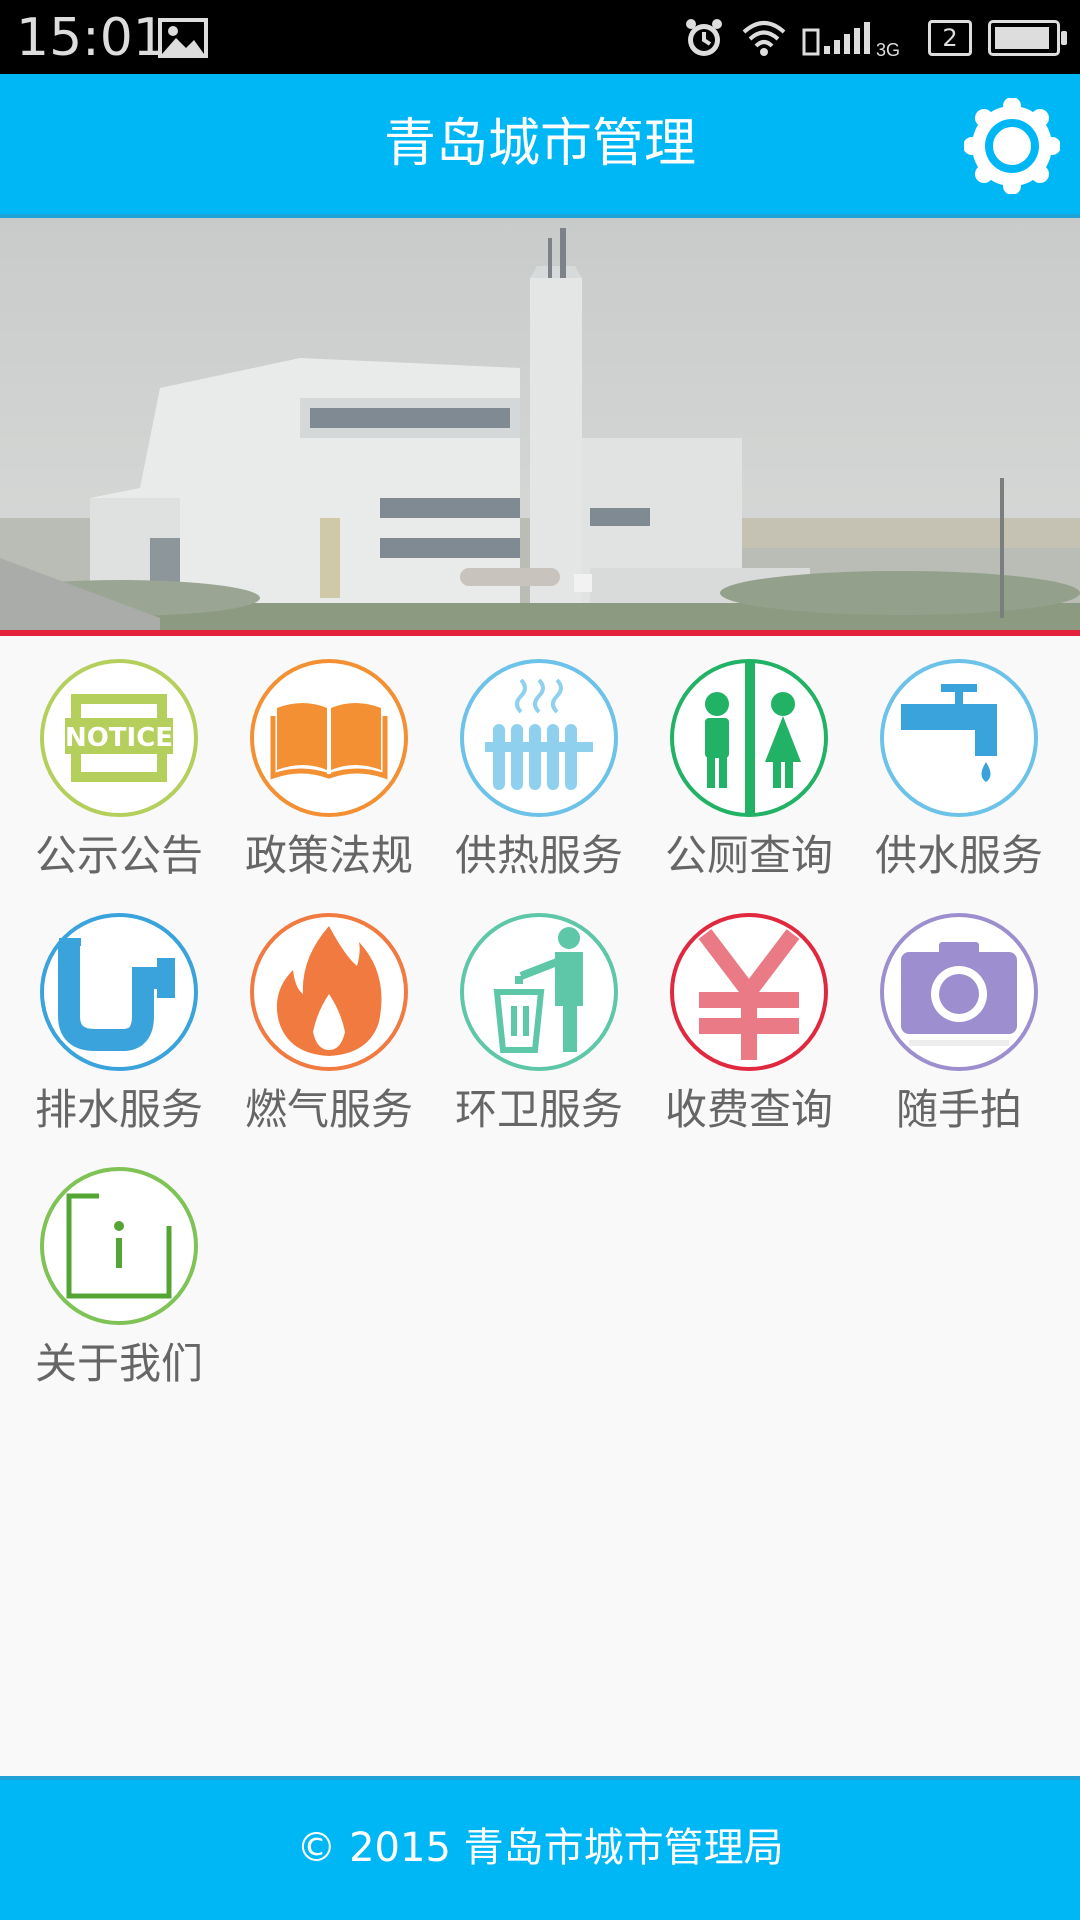 This screenshot has height=1920, width=1080. I want to click on grid-item-notice: NOTICE 公示公告, so click(119, 771).